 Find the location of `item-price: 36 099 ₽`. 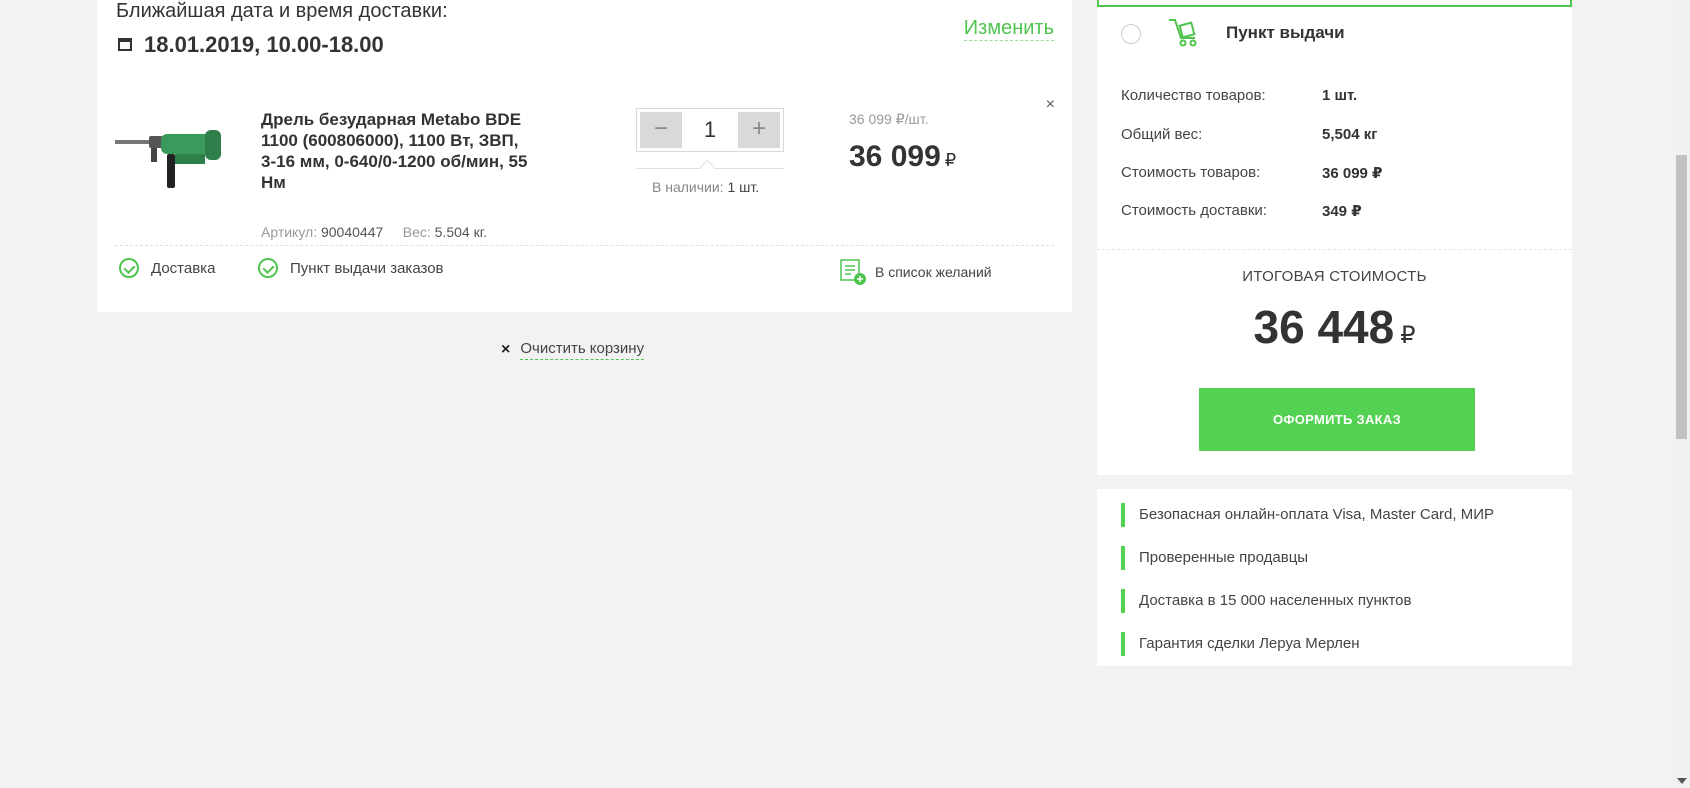

item-price: 36 099 ₽ is located at coordinates (902, 157).